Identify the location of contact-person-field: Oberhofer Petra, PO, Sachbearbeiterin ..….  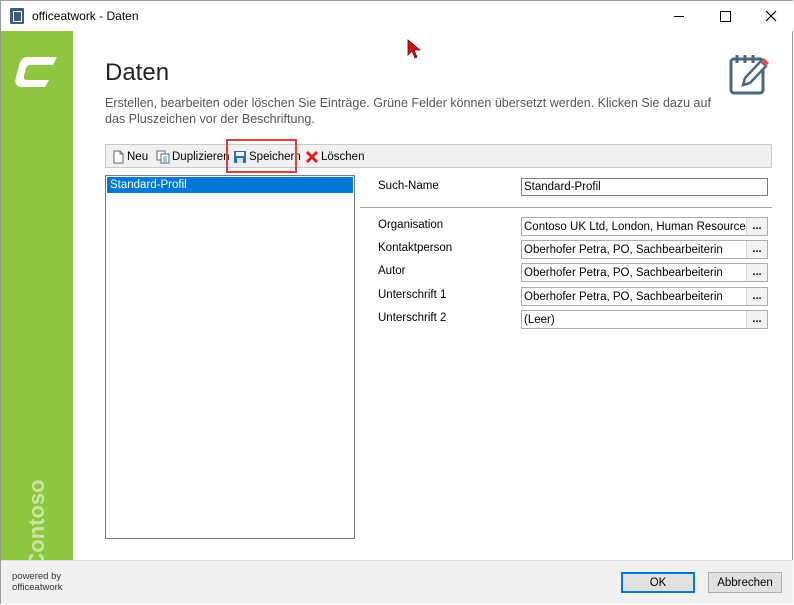
(644, 249).